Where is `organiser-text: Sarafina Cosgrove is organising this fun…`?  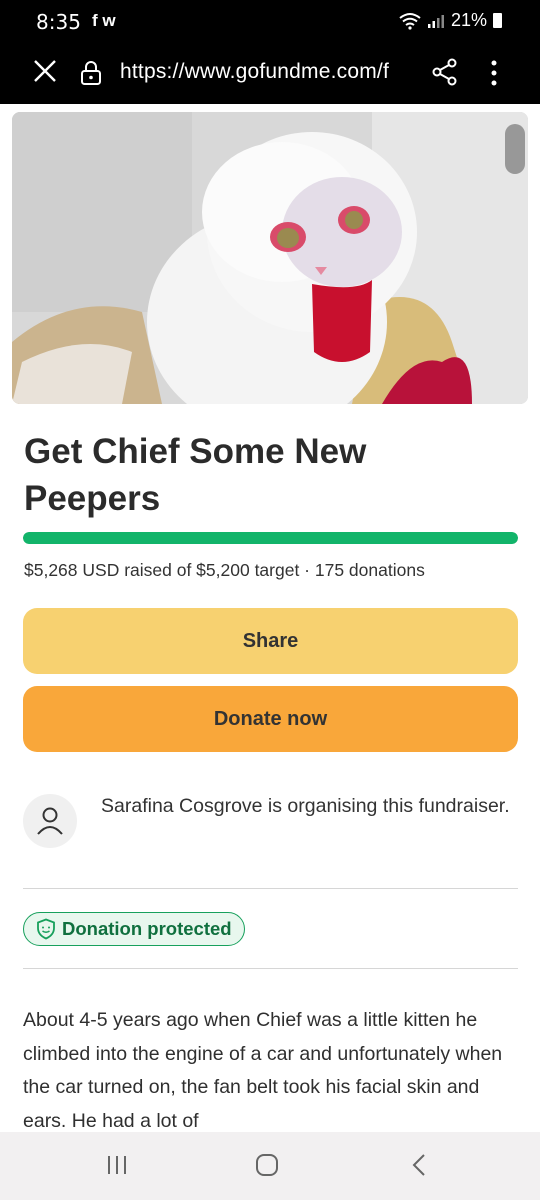 organiser-text: Sarafina Cosgrove is organising this fun… is located at coordinates (305, 806).